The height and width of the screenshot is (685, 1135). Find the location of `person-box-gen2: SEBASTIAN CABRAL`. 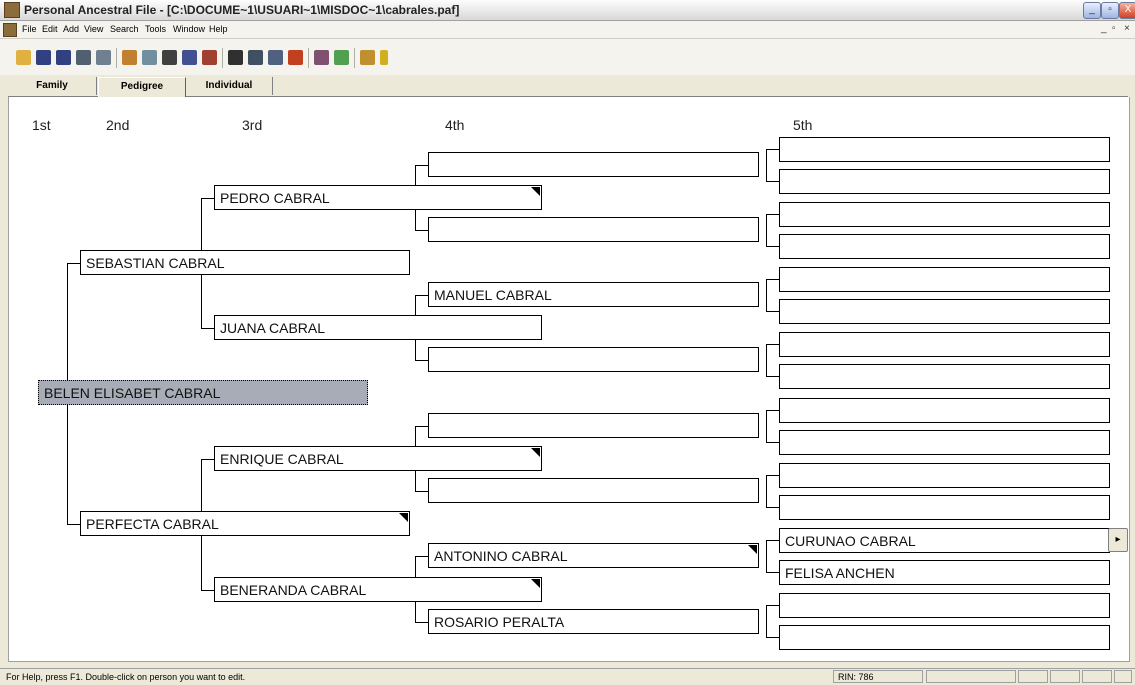

person-box-gen2: SEBASTIAN CABRAL is located at coordinates (245, 262).